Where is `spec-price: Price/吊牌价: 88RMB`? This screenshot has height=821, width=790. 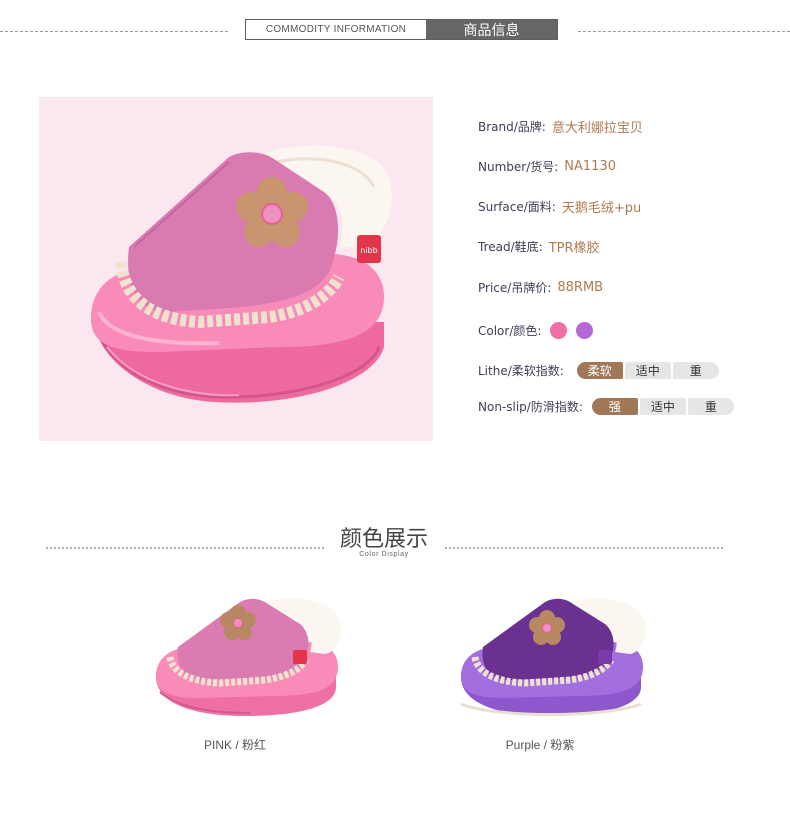 spec-price: Price/吊牌价: 88RMB is located at coordinates (540, 287).